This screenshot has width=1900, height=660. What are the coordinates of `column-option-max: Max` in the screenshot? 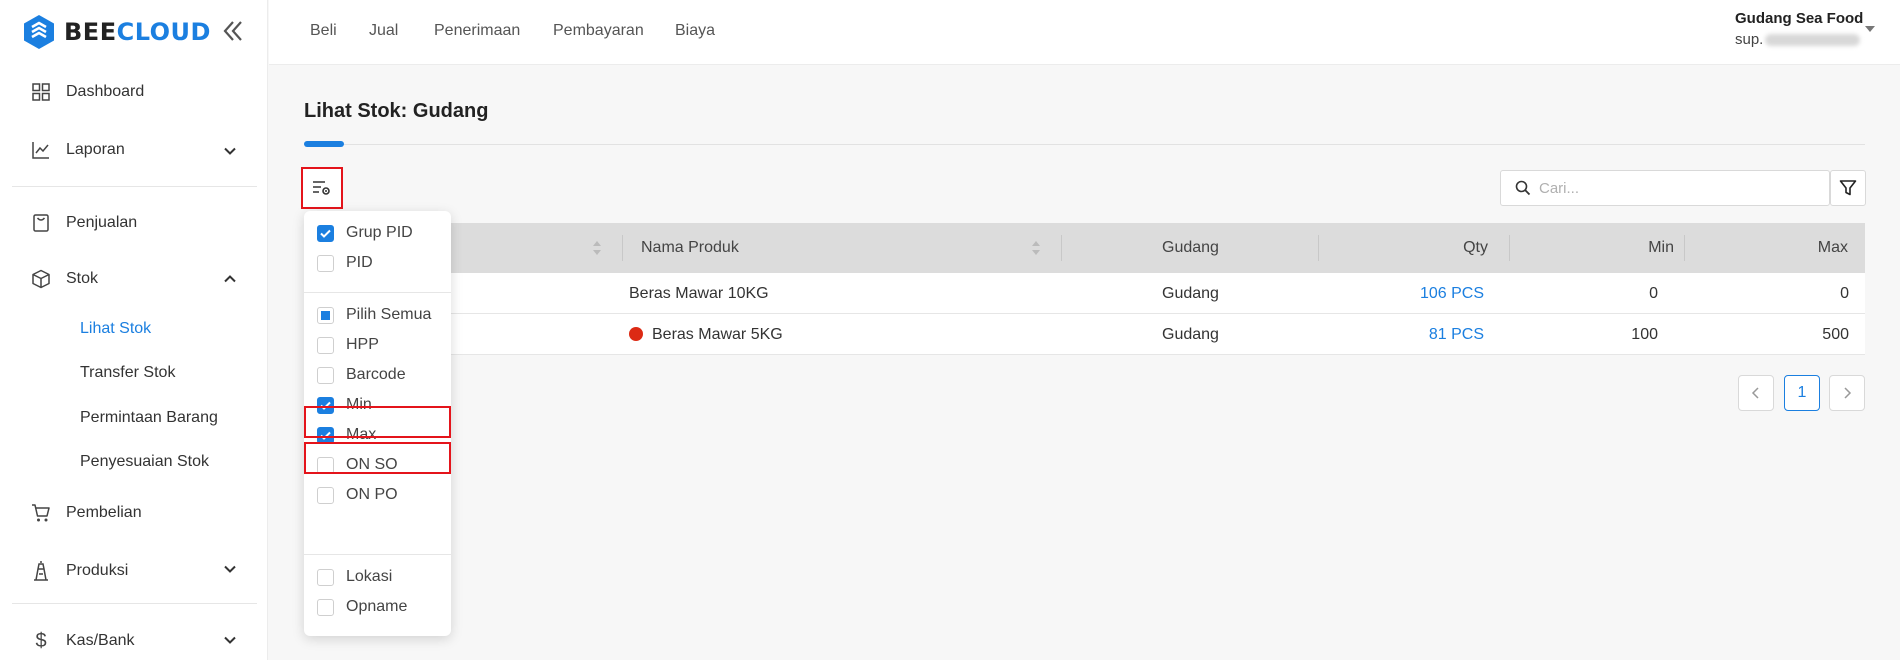 It's located at (377, 435).